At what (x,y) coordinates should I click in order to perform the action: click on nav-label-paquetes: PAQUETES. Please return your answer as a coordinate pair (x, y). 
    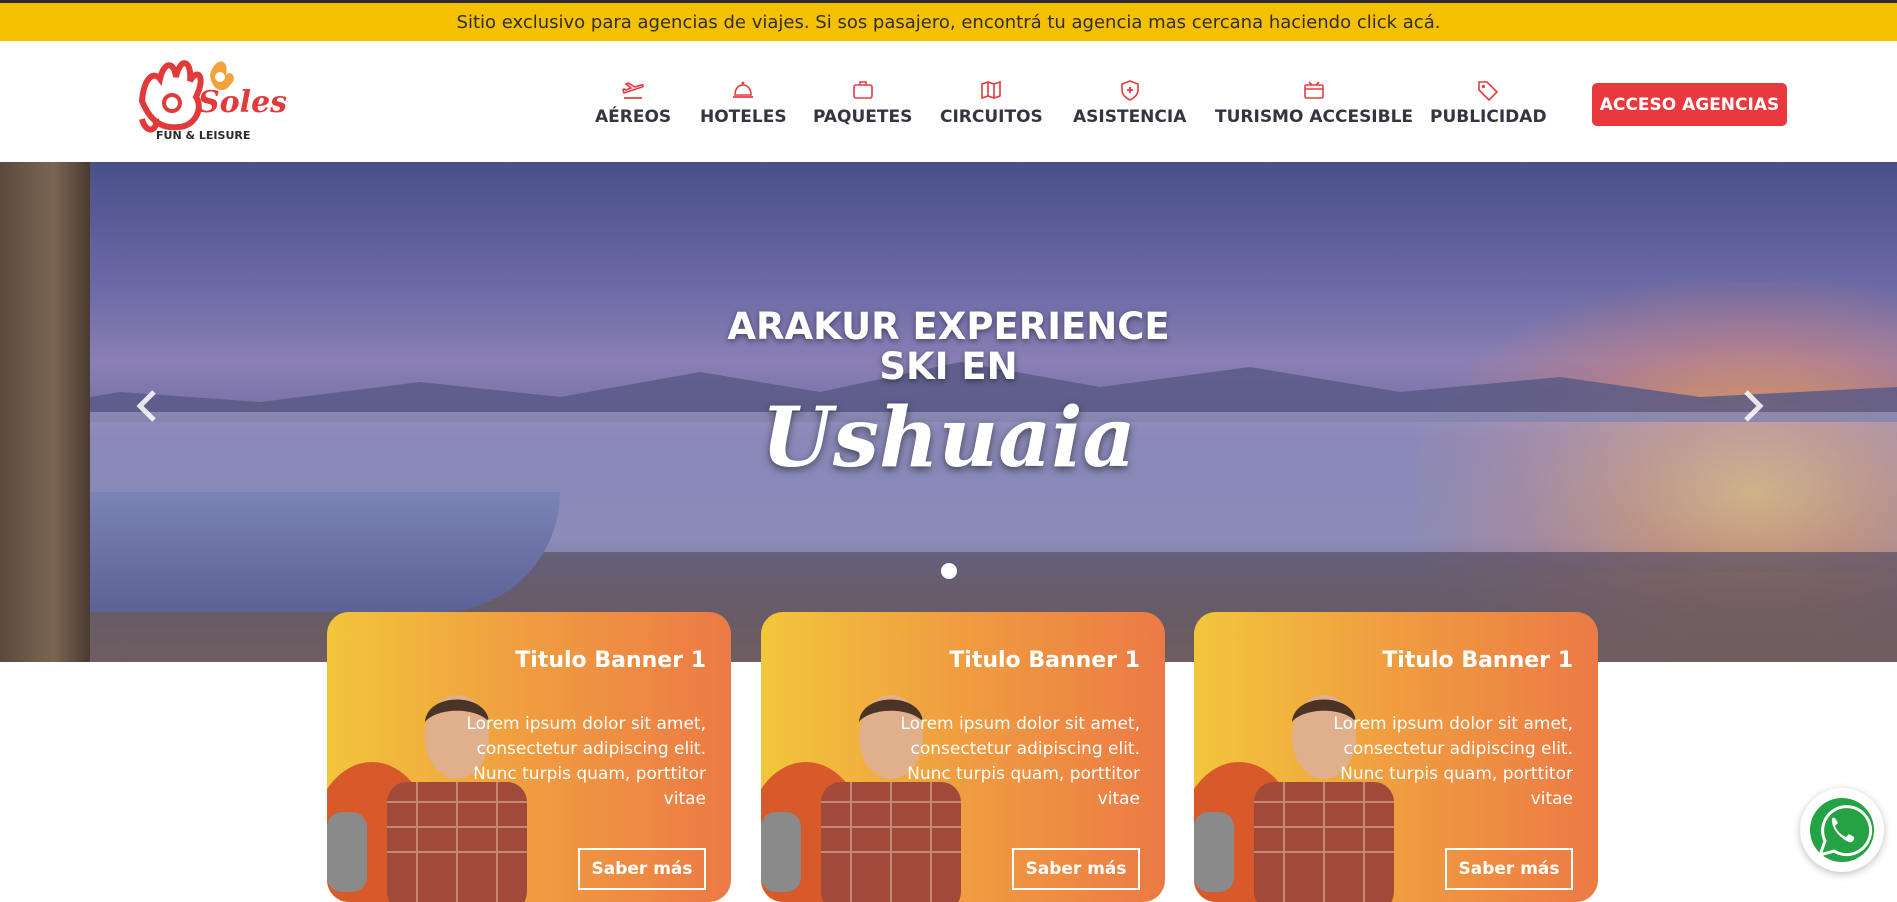
    Looking at the image, I should click on (863, 117).